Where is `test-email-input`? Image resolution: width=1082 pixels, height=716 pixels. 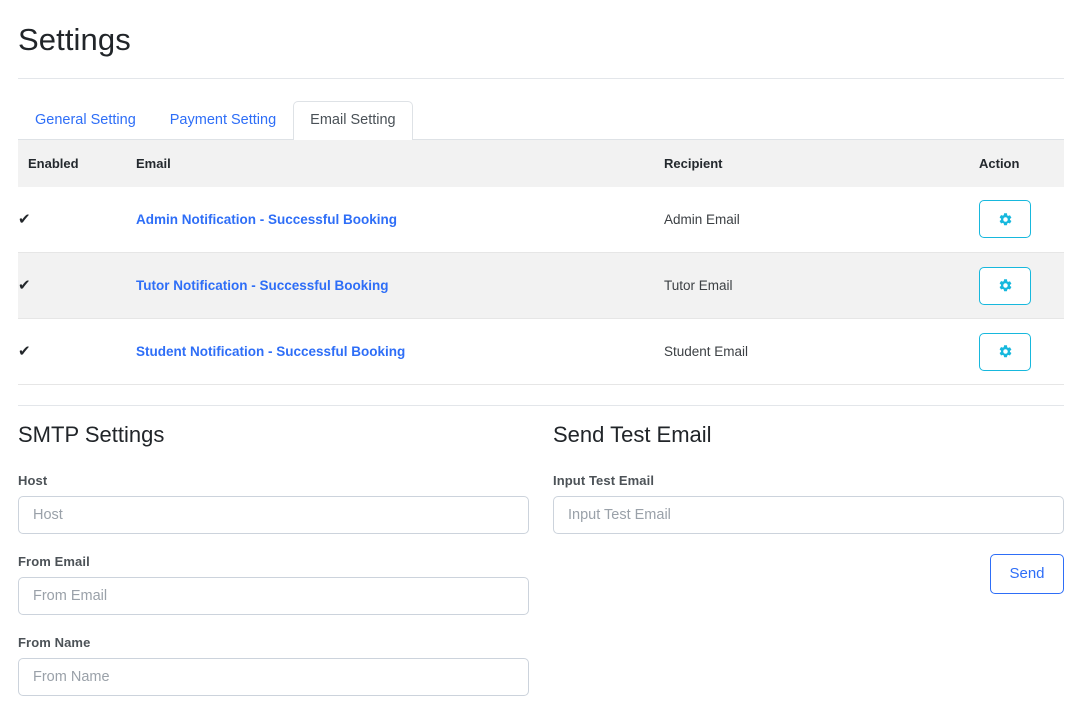 test-email-input is located at coordinates (808, 514).